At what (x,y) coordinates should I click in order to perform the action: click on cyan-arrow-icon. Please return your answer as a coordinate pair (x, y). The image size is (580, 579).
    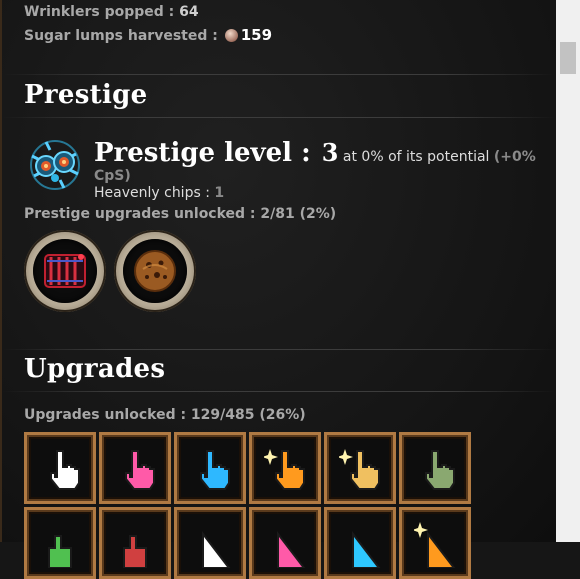
    Looking at the image, I should click on (366, 549).